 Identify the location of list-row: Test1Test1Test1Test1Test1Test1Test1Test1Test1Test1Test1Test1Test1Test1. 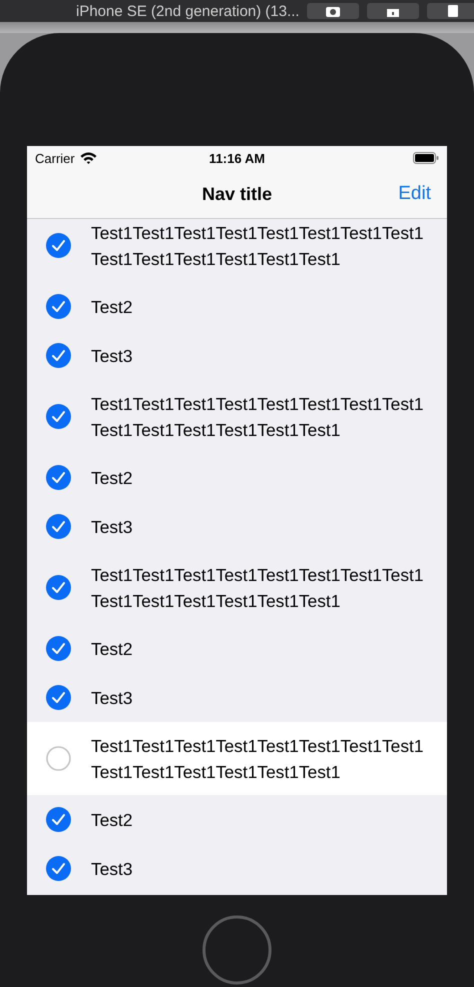
(237, 758).